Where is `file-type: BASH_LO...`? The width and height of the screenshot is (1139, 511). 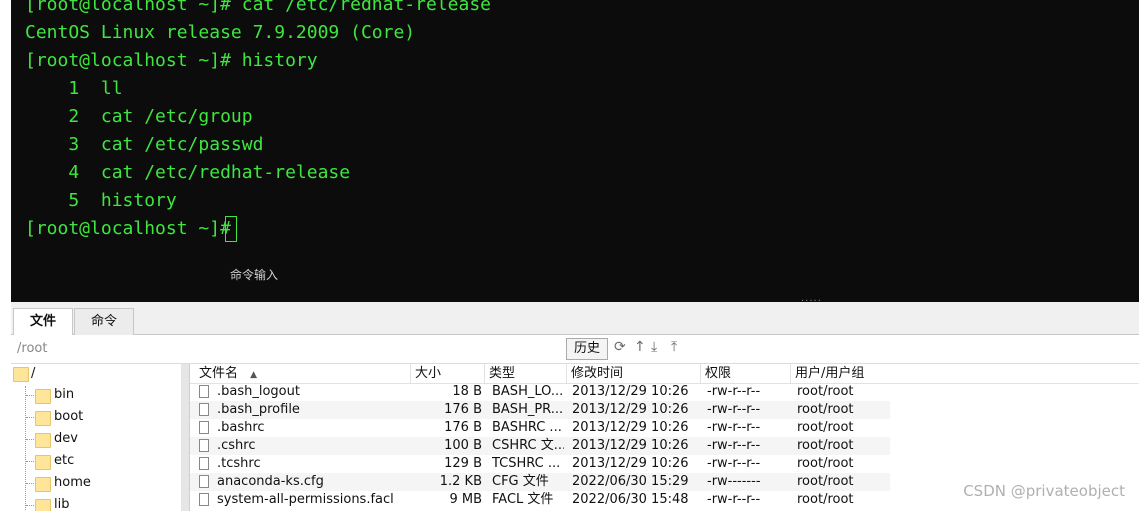 file-type: BASH_LO... is located at coordinates (528, 391).